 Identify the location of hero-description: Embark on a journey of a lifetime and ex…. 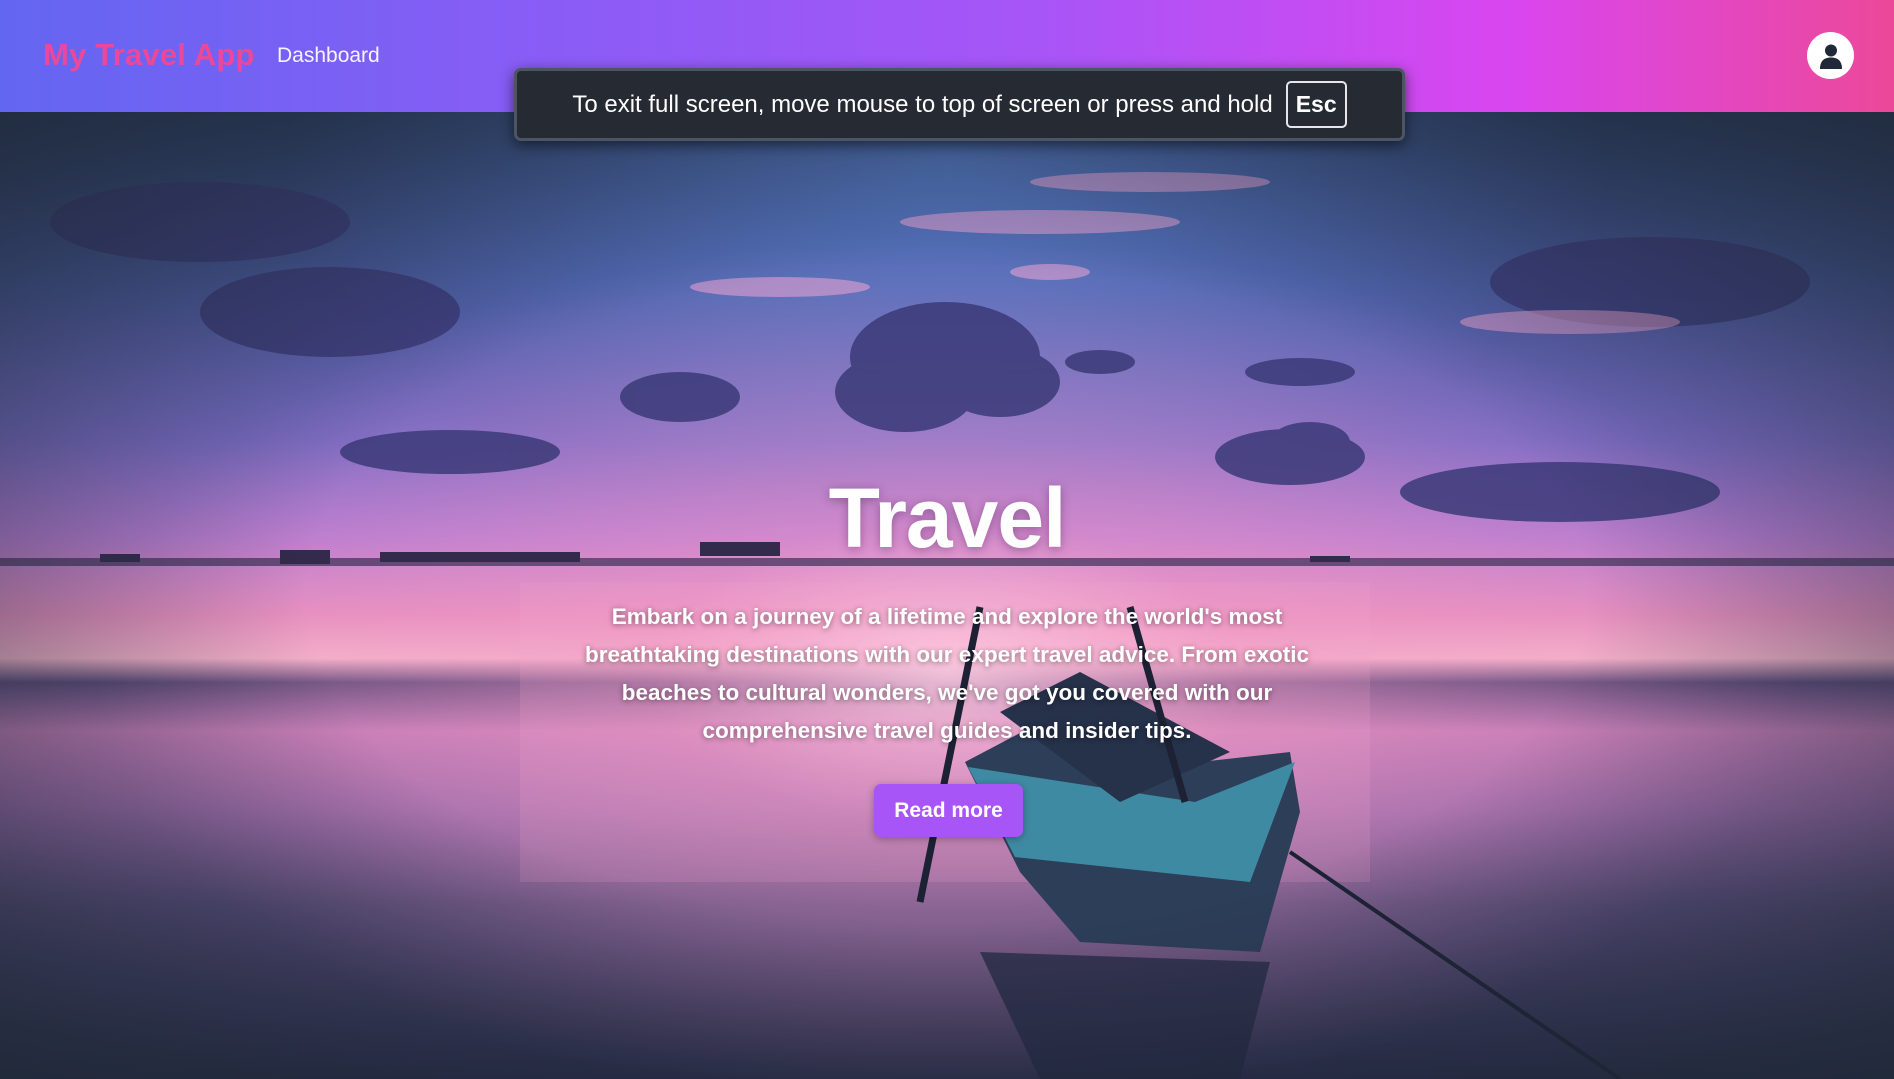
(947, 673).